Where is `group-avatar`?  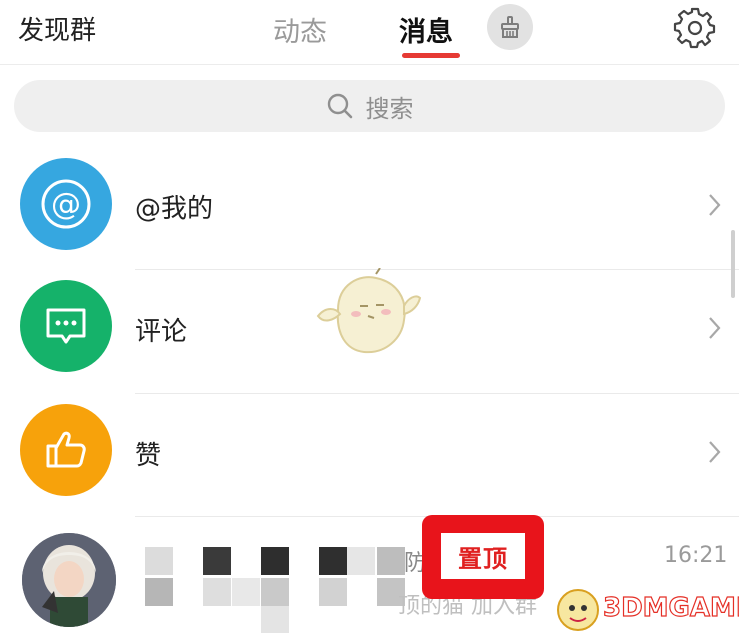
group-avatar is located at coordinates (69, 580).